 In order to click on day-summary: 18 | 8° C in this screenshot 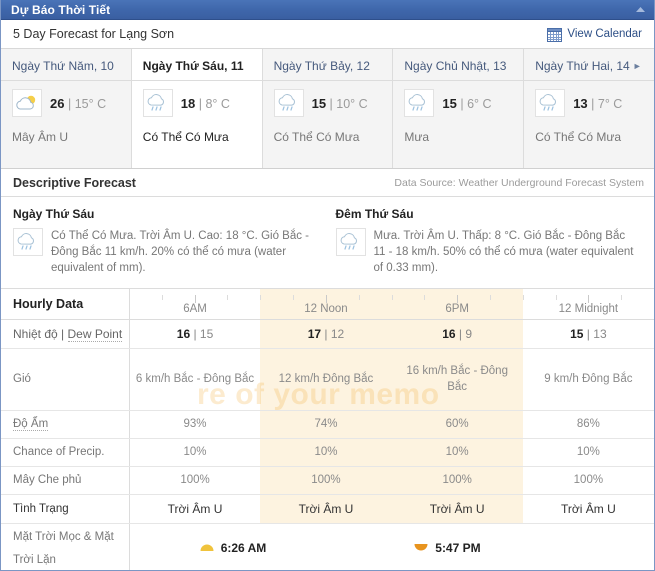, I will do `click(197, 103)`.